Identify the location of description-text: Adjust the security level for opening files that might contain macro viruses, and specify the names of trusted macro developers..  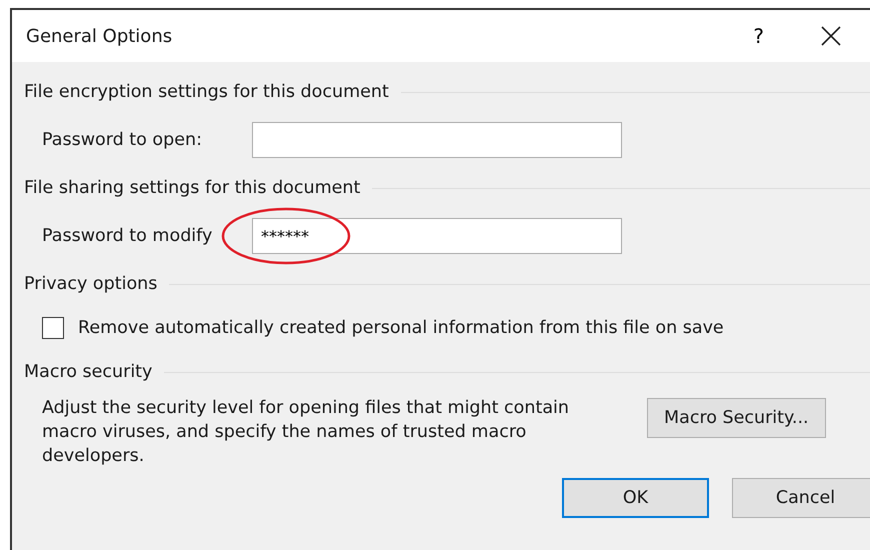
(306, 432).